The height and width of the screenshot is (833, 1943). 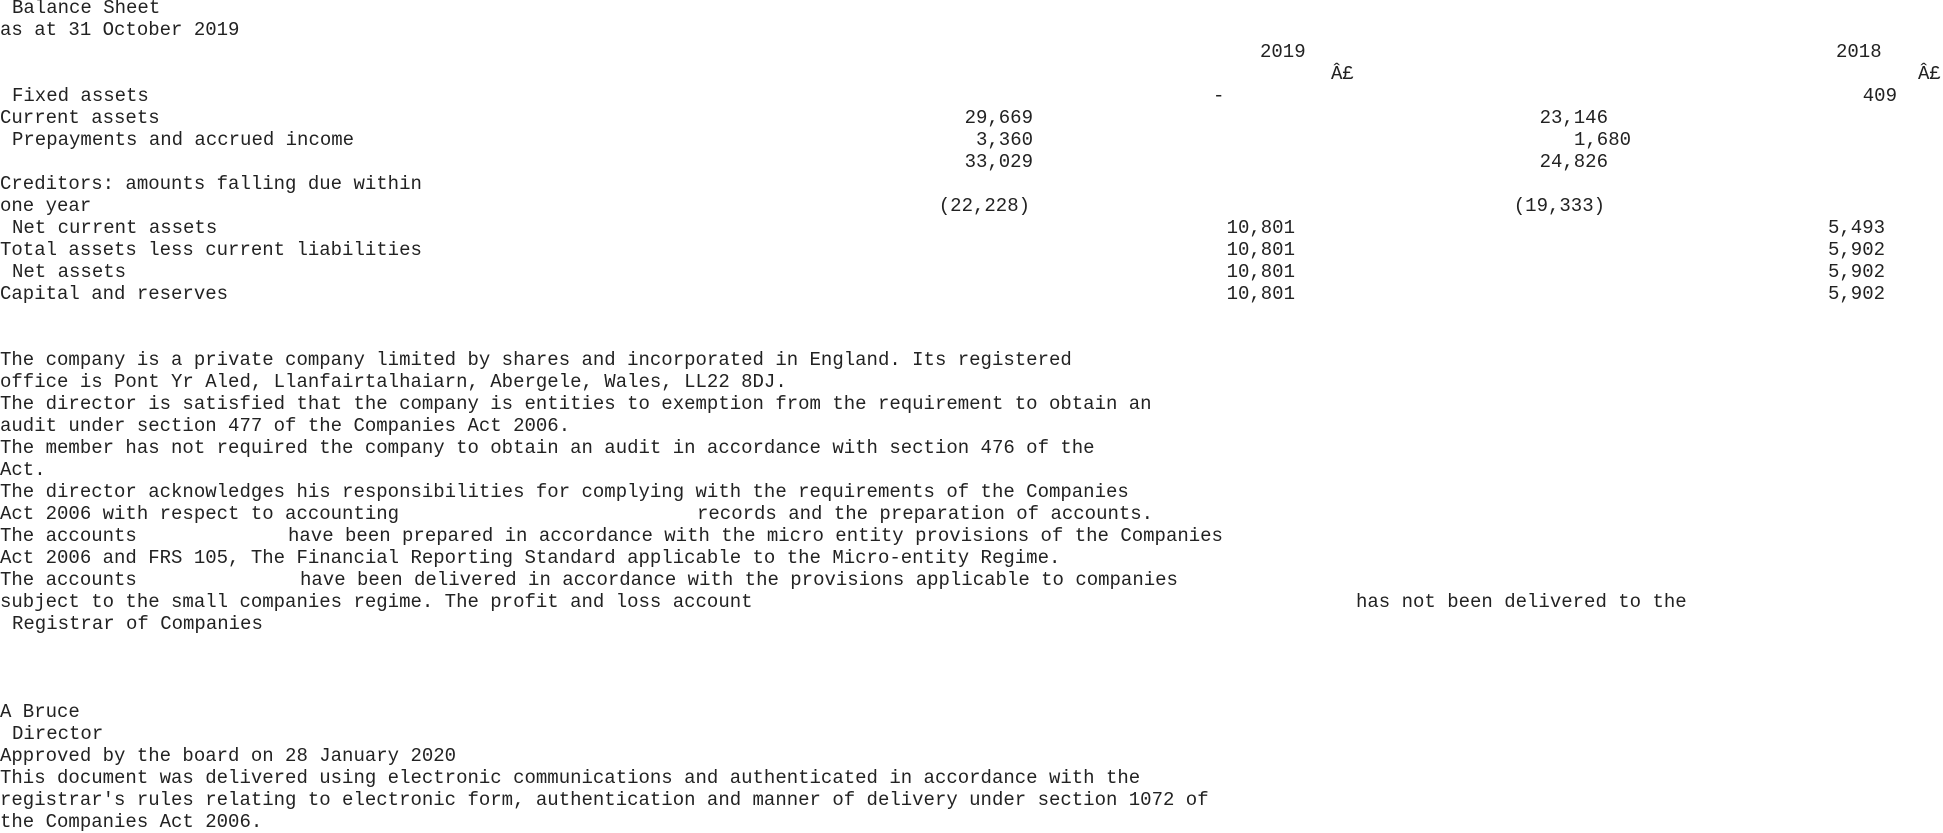 I want to click on value-prepayments-current: 3,360, so click(x=1004, y=140).